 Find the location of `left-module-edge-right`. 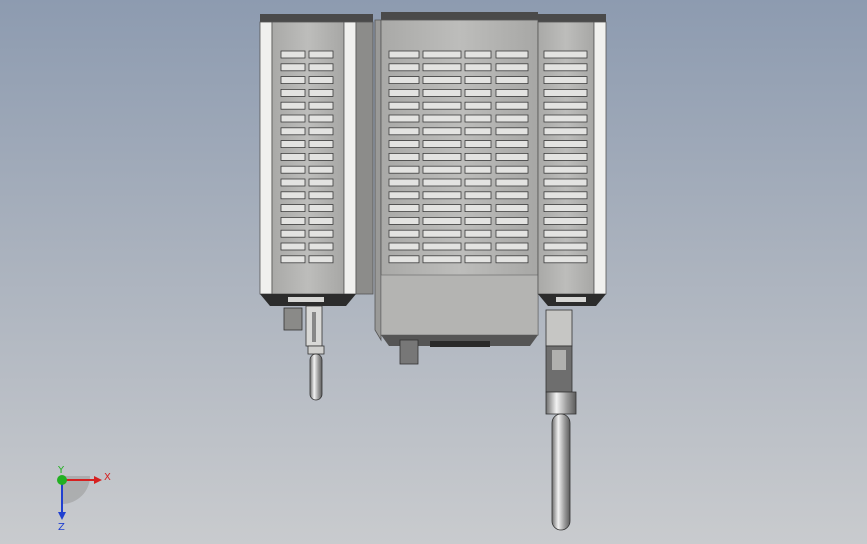

left-module-edge-right is located at coordinates (350, 158).